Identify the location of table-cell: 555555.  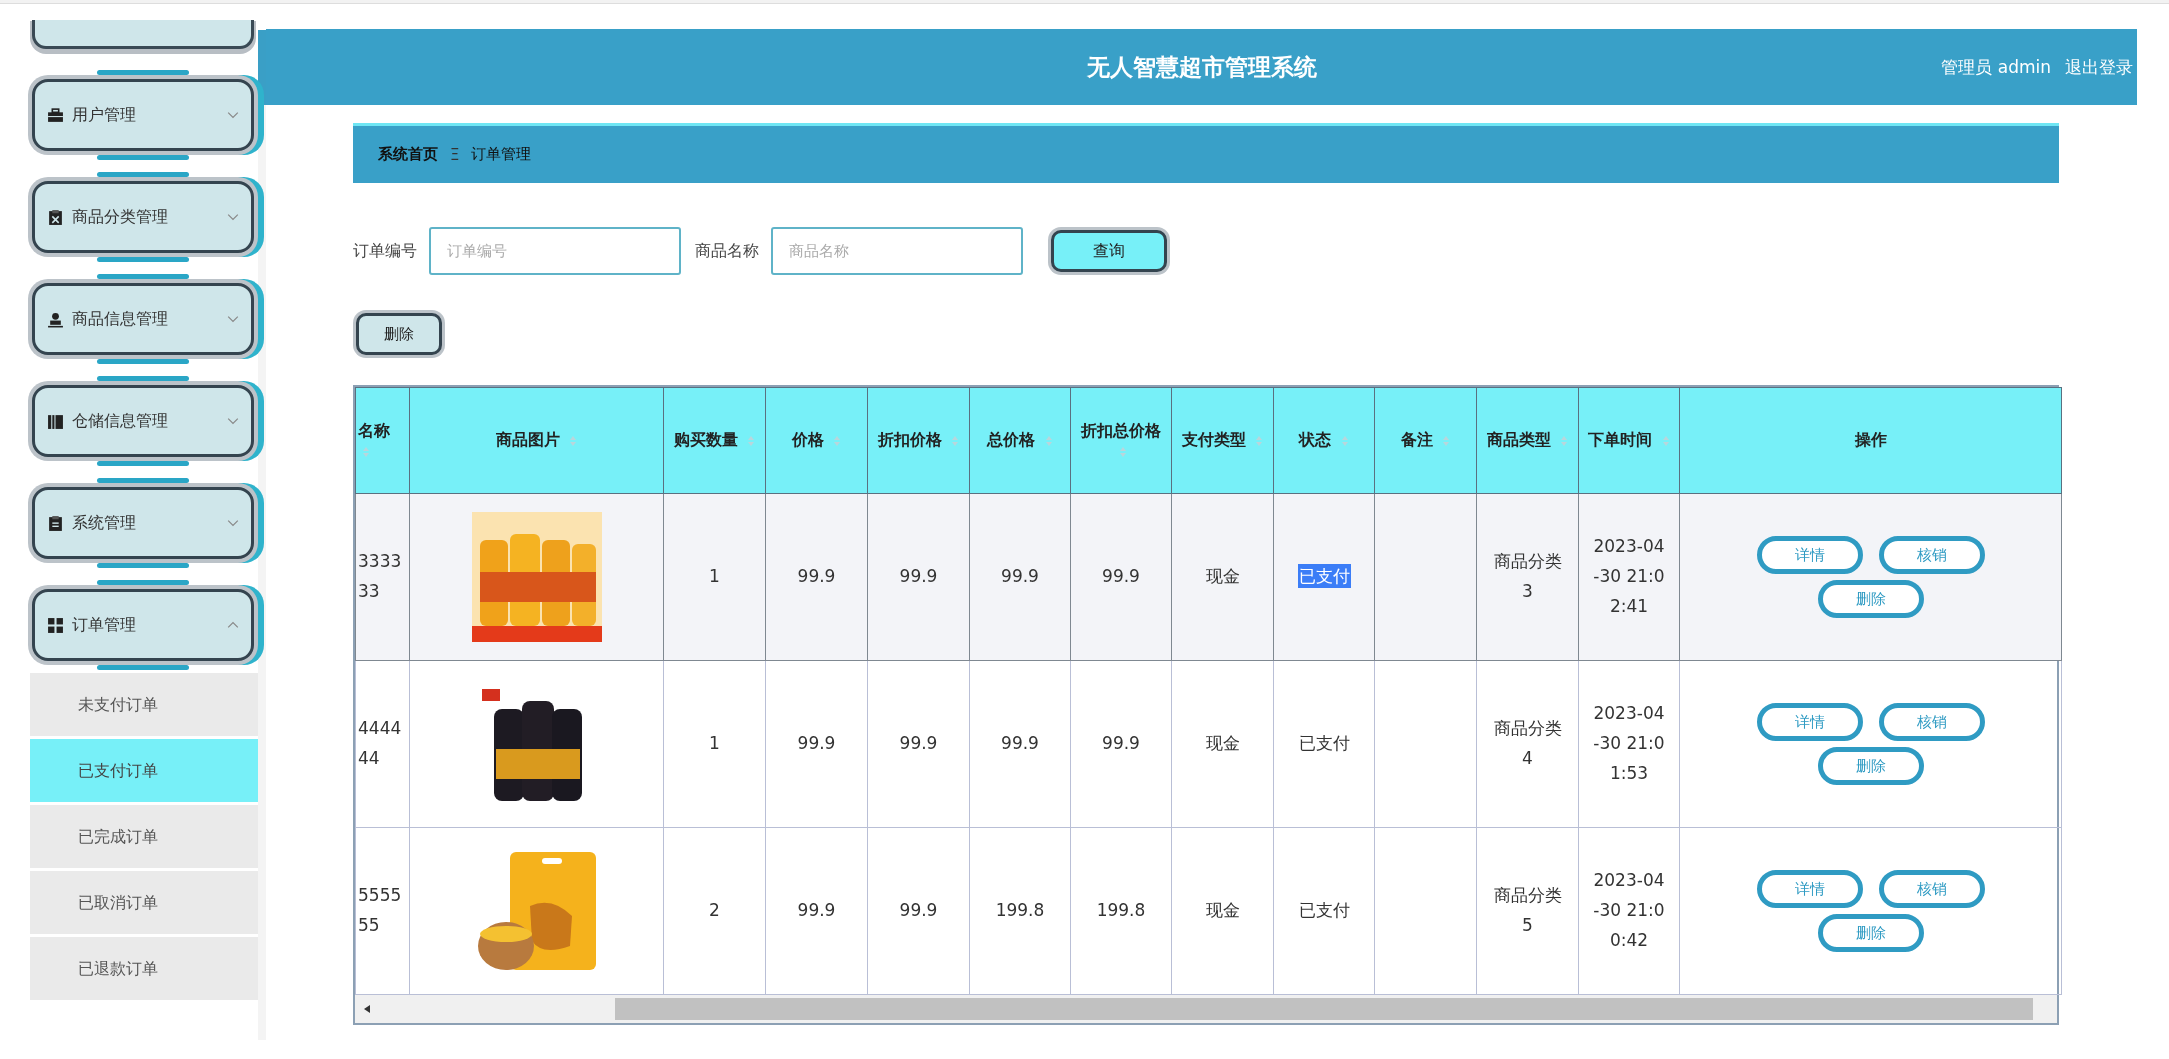
(382, 911).